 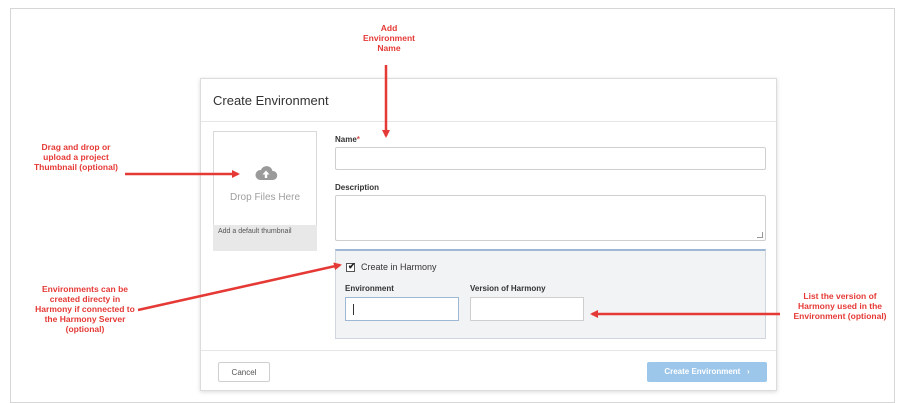 What do you see at coordinates (389, 38) in the screenshot?
I see `annotation-add-name: Add Environment Name` at bounding box center [389, 38].